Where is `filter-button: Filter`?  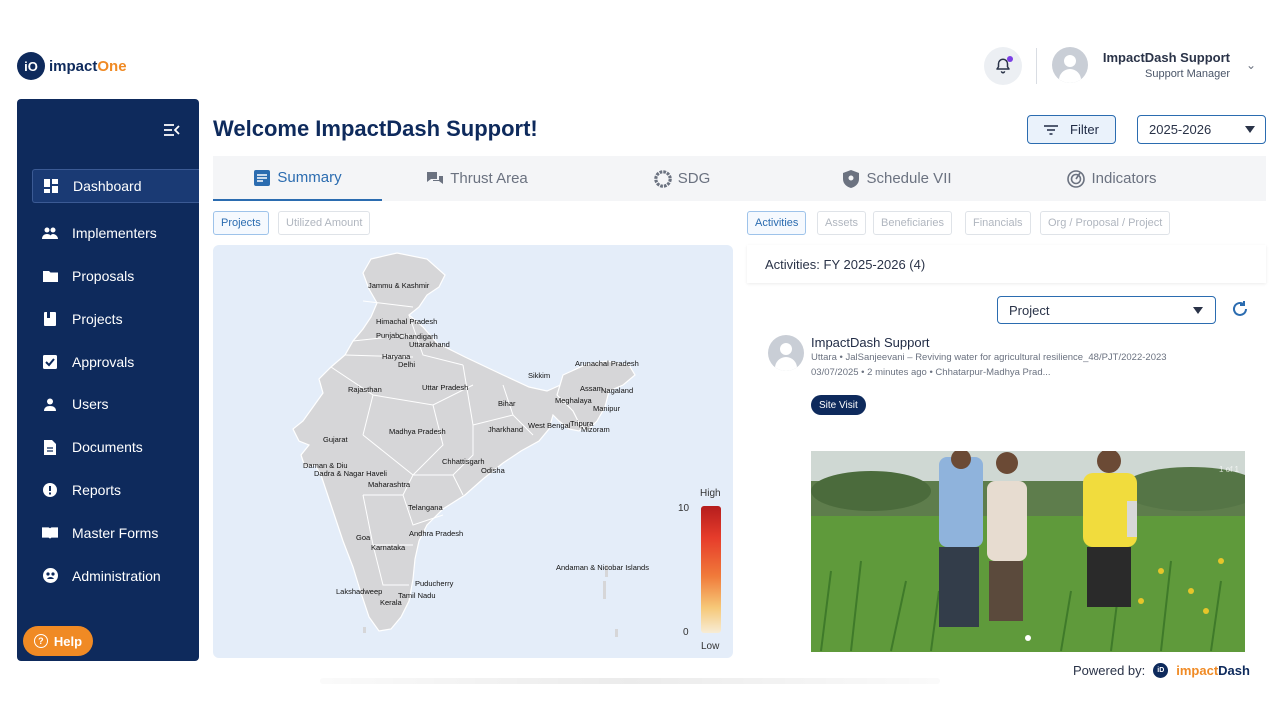 filter-button: Filter is located at coordinates (1071, 129).